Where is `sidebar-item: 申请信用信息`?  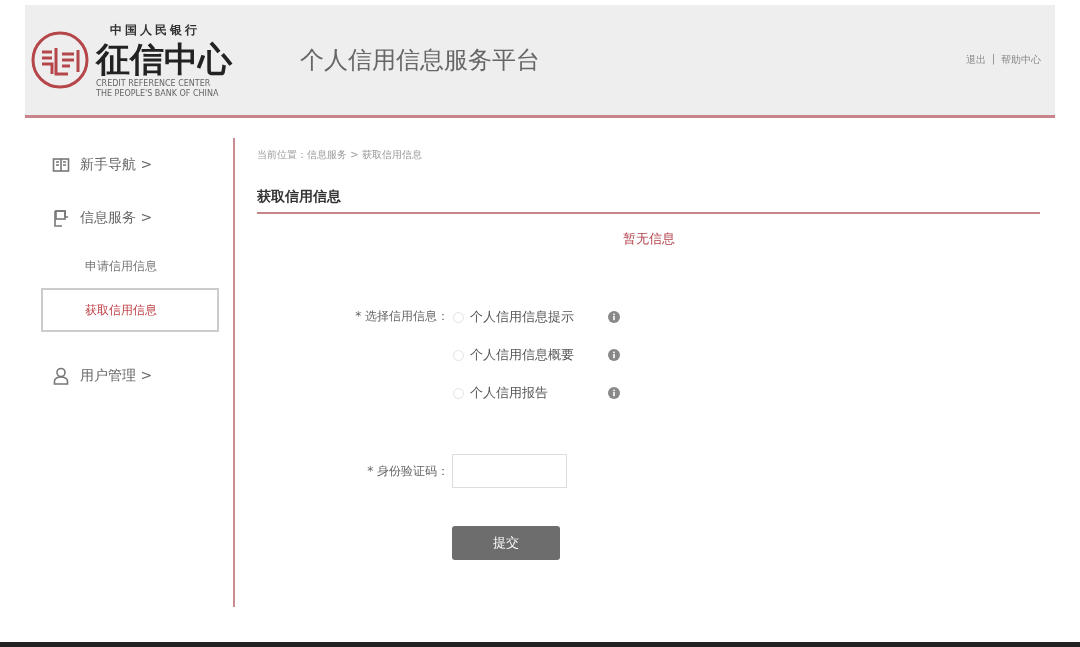 sidebar-item: 申请信用信息 is located at coordinates (130, 266).